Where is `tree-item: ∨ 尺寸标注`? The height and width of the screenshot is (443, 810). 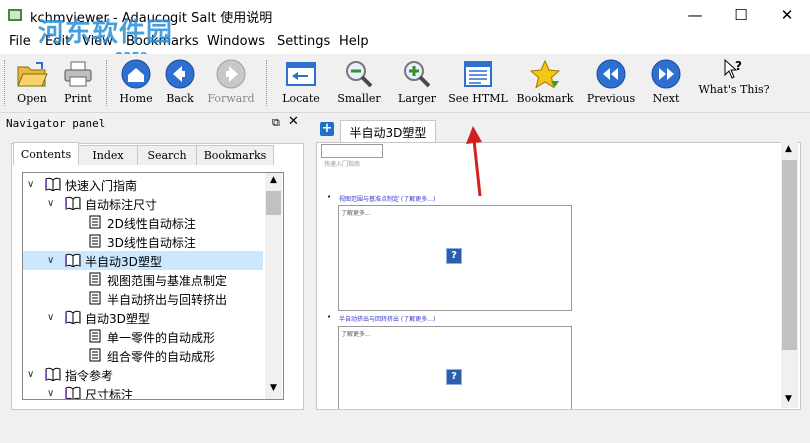
tree-item: ∨ 尺寸标注 is located at coordinates (143, 391).